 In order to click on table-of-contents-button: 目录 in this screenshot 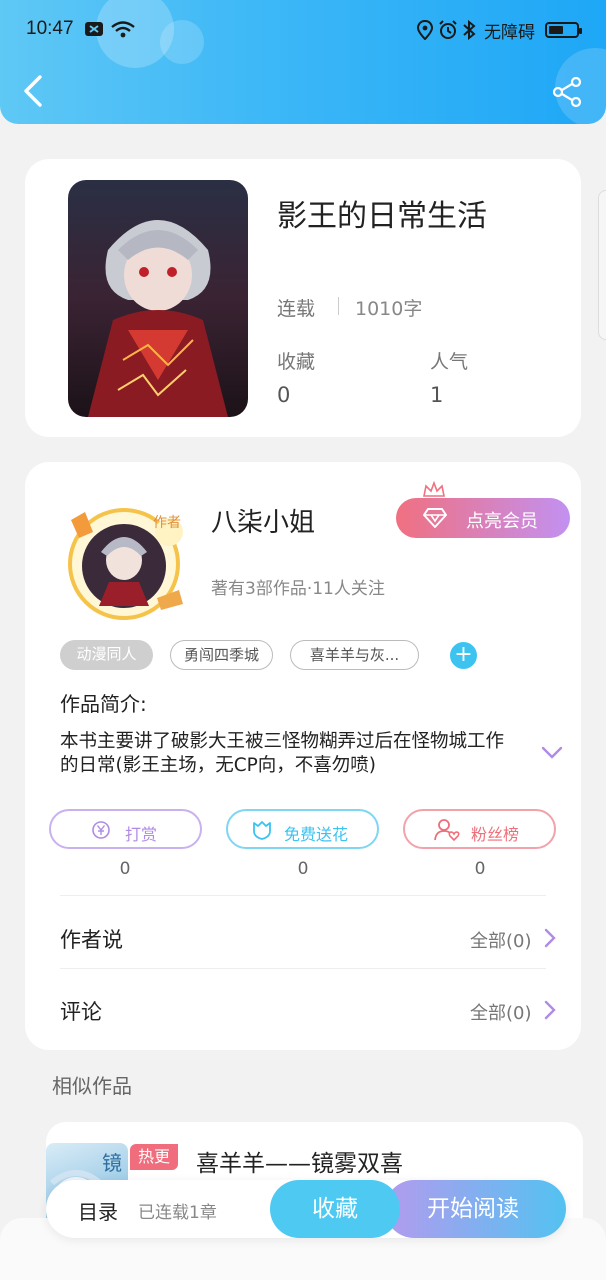, I will do `click(98, 1210)`.